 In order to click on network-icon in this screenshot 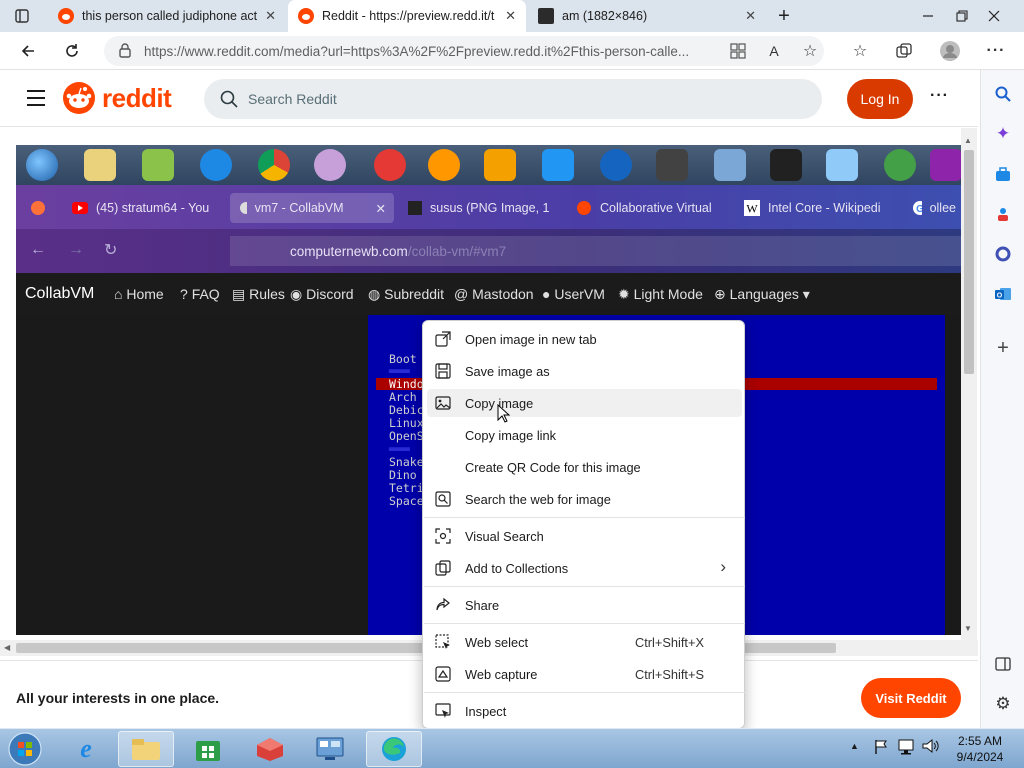, I will do `click(906, 748)`.